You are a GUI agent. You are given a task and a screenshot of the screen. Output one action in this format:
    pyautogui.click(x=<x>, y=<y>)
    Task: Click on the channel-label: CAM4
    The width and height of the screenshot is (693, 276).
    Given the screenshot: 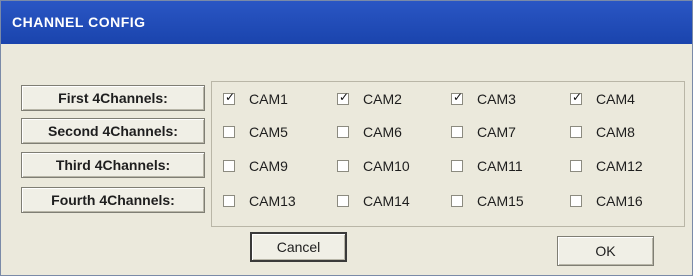 What is the action you would take?
    pyautogui.click(x=615, y=99)
    